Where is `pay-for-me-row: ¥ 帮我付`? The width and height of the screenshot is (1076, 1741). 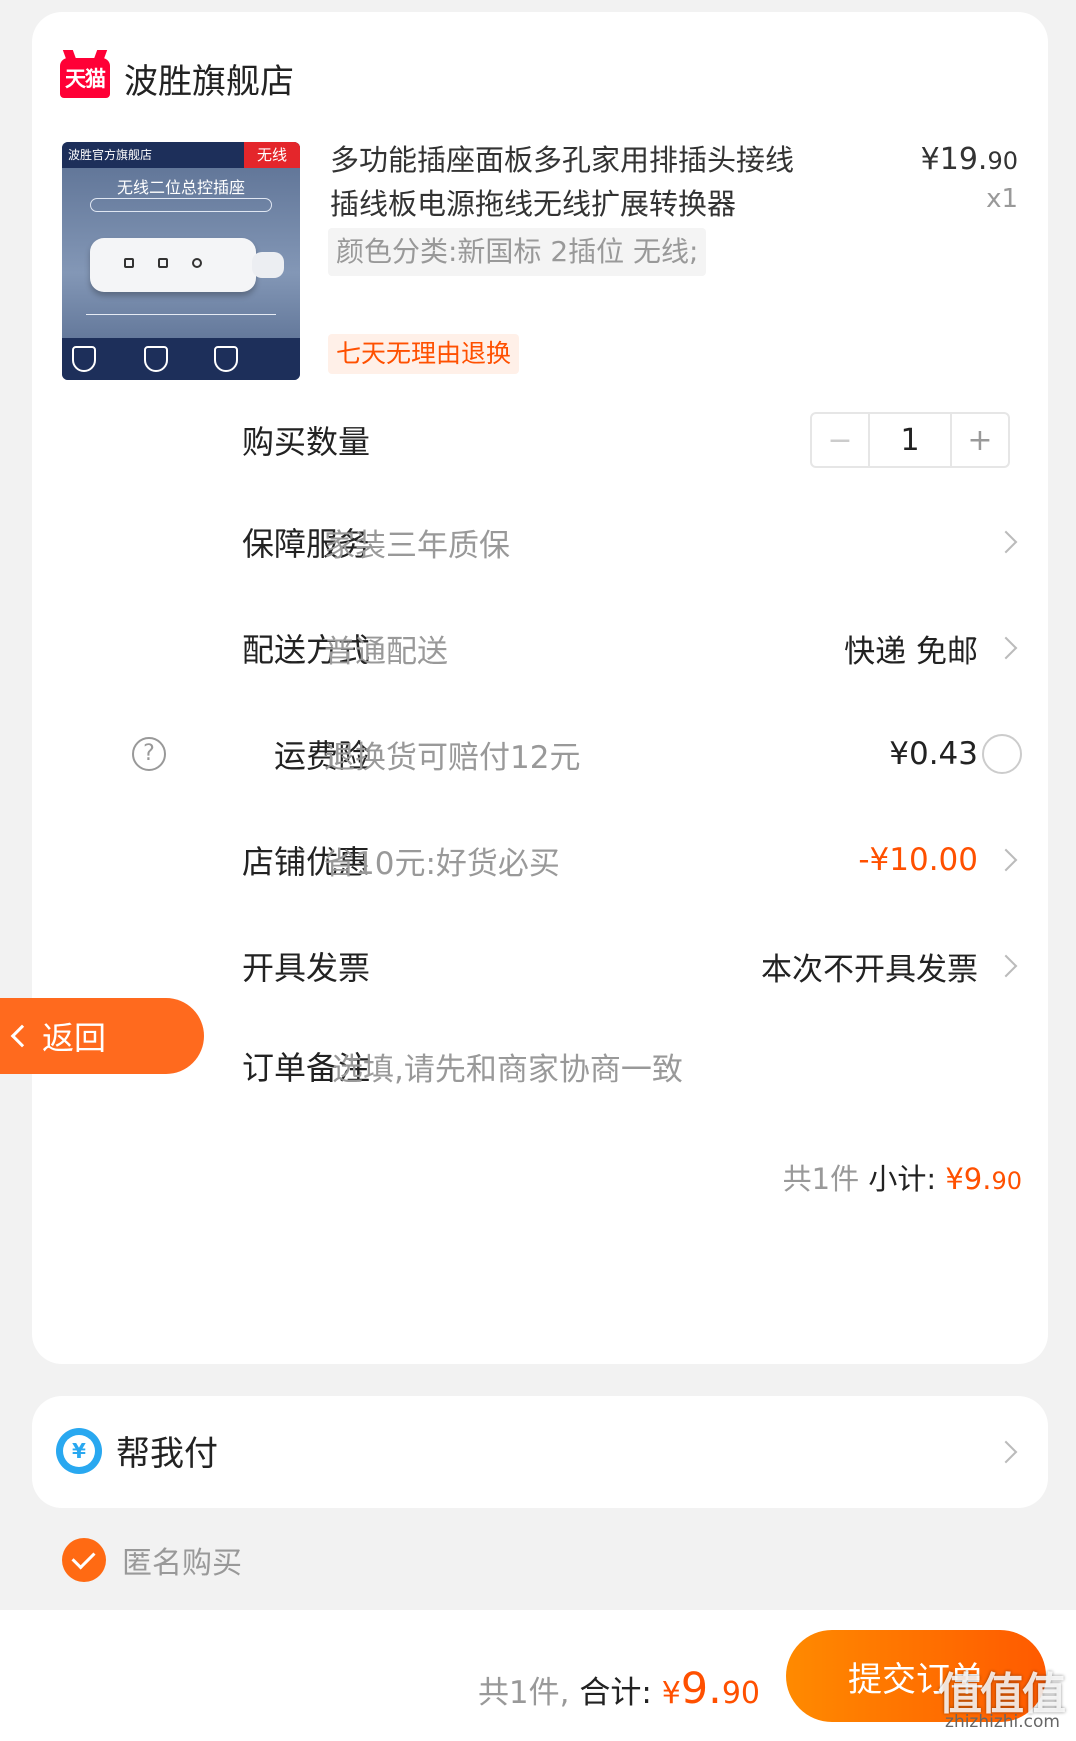
pay-for-me-row: ¥ 帮我付 is located at coordinates (540, 1452).